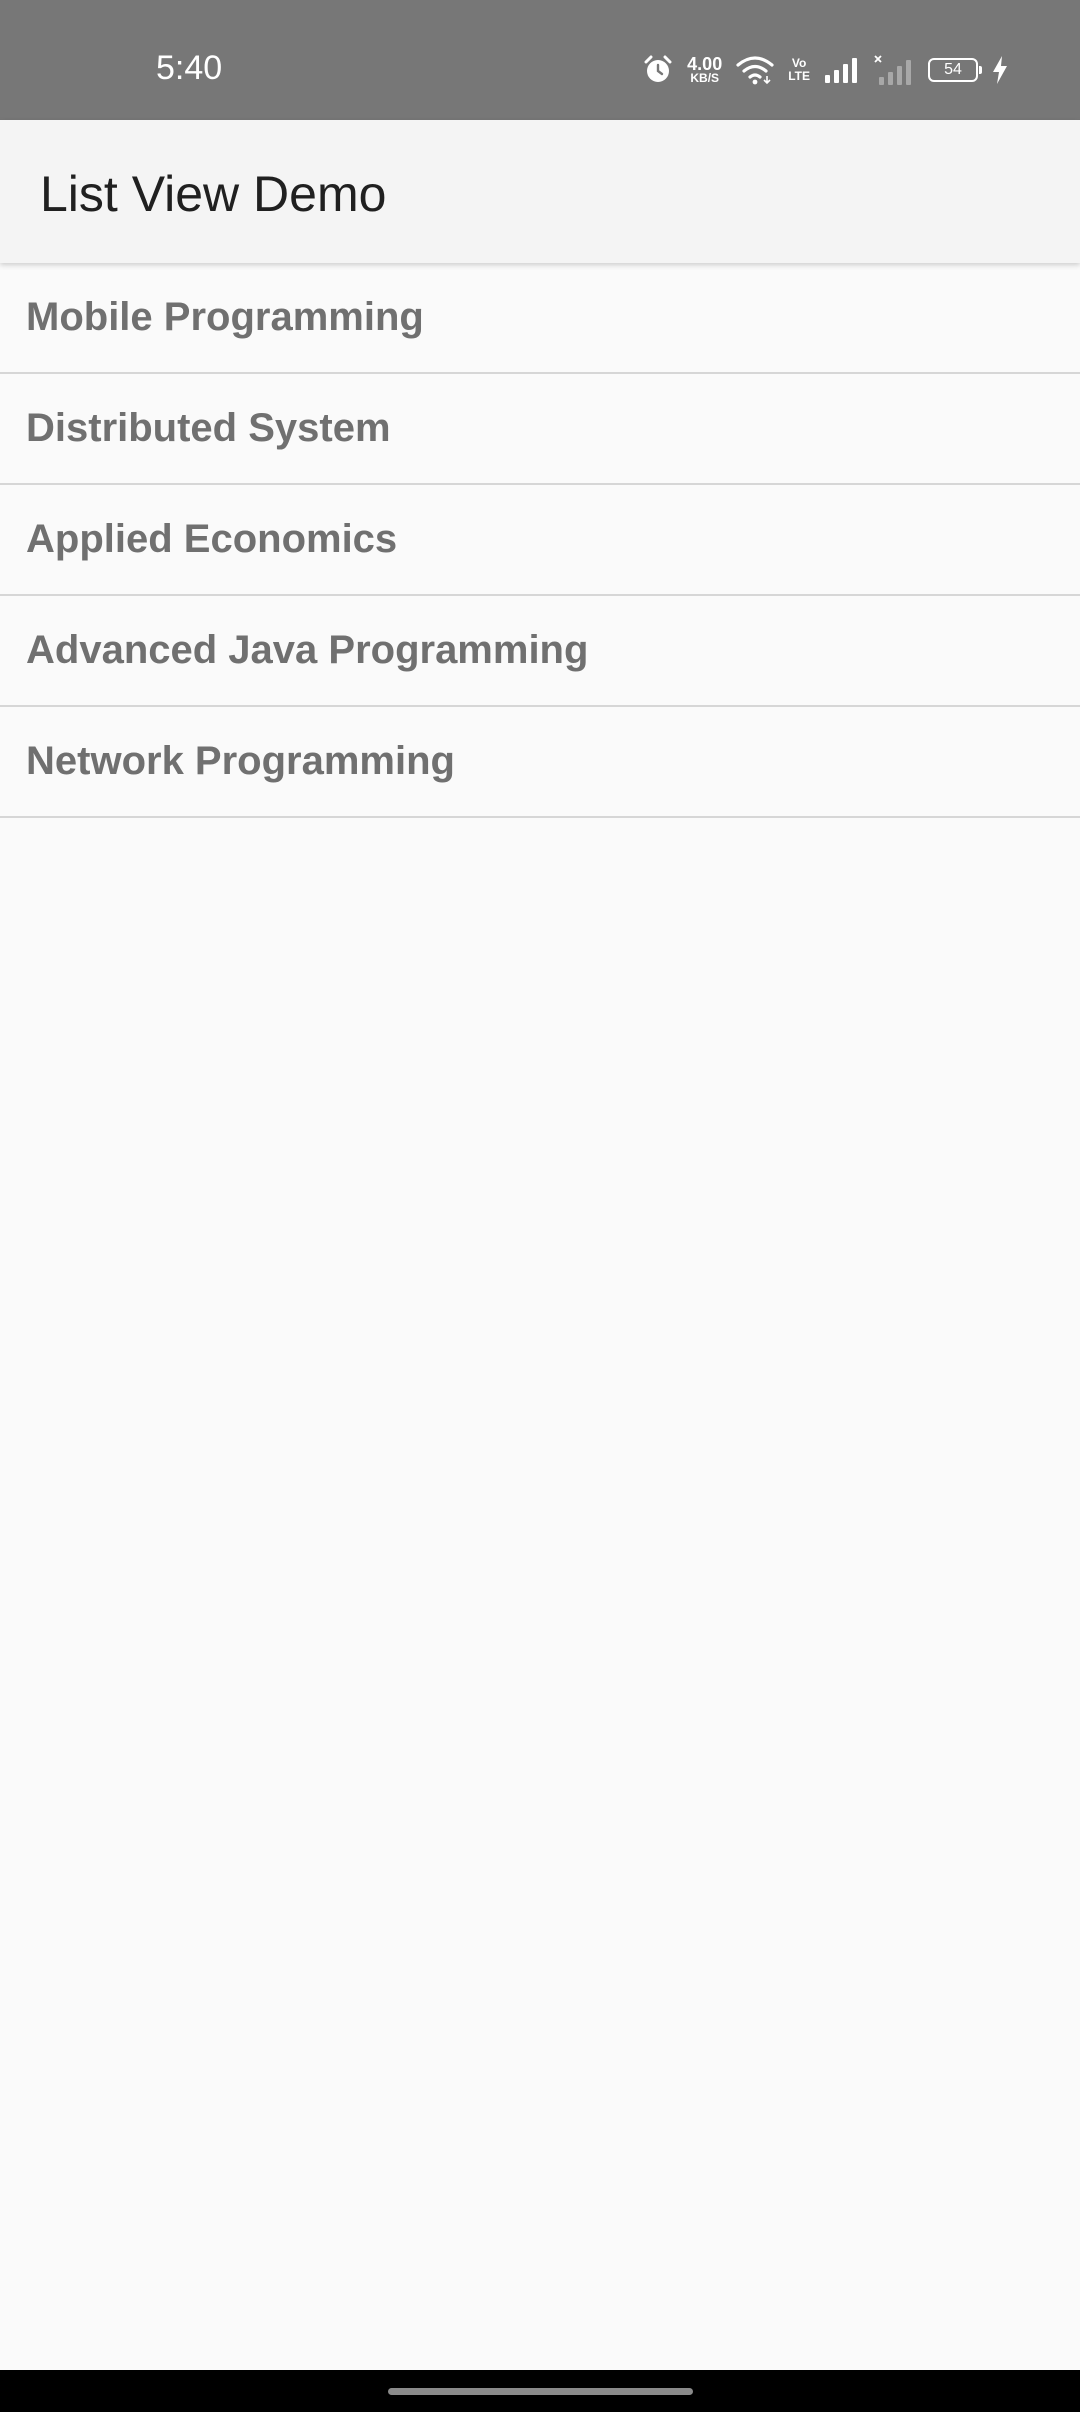 The image size is (1080, 2412). I want to click on signal-icon, so click(842, 70).